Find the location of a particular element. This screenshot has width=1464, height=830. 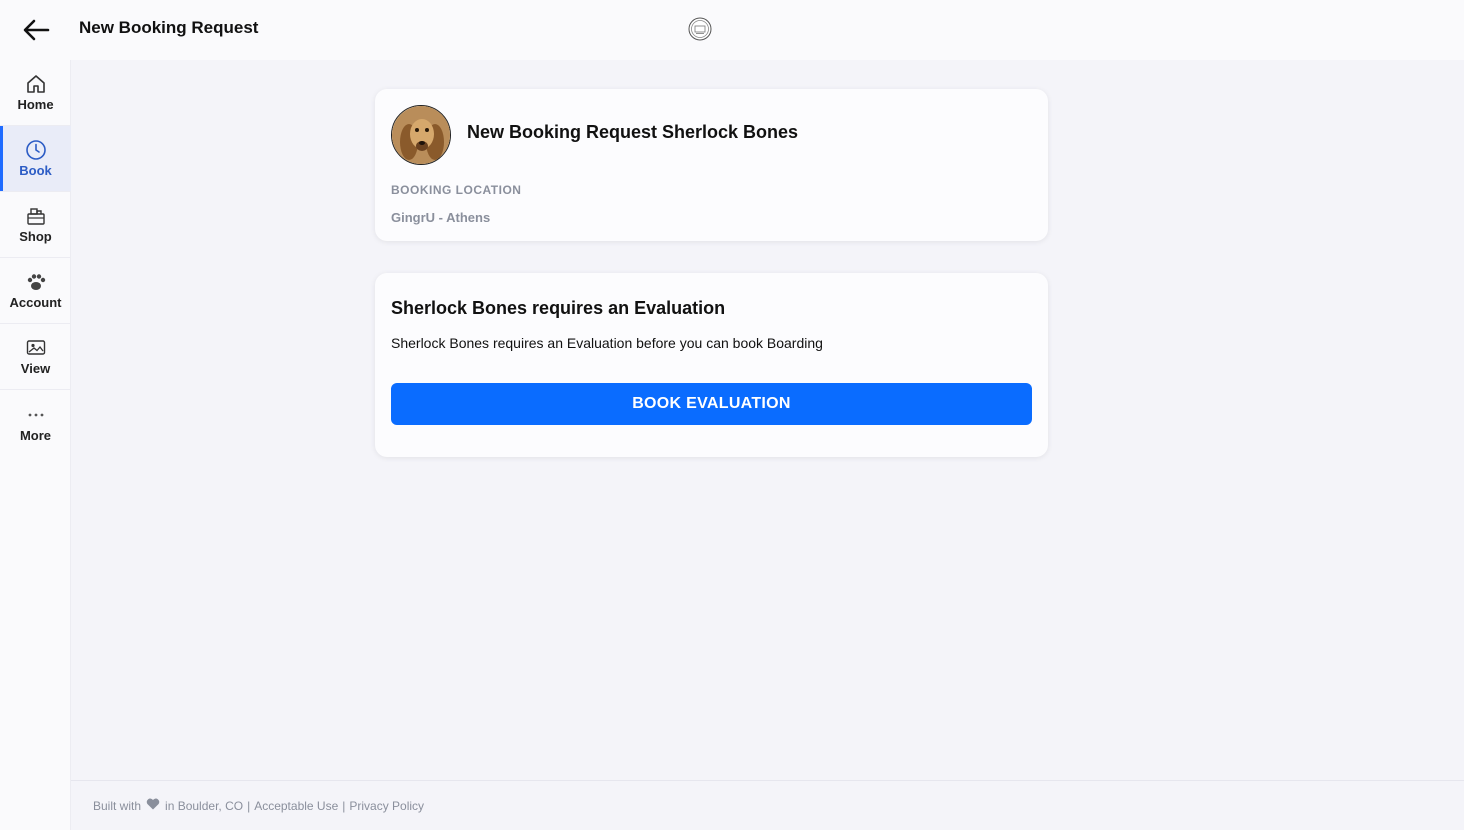

paw-icon is located at coordinates (36, 282).